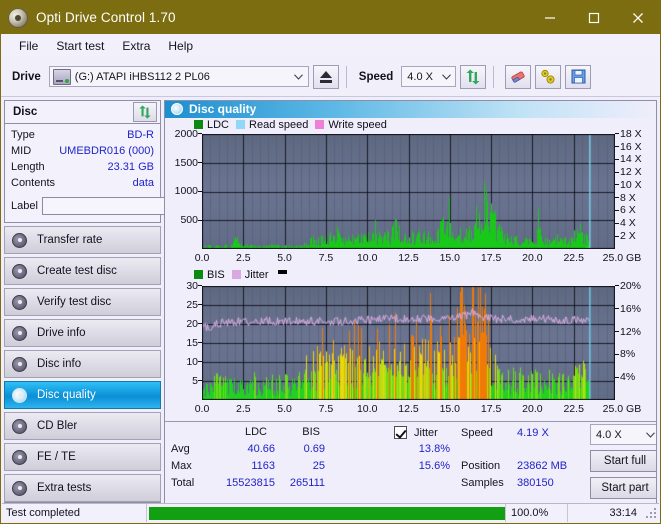 The width and height of the screenshot is (661, 524). What do you see at coordinates (536, 513) in the screenshot?
I see `progress-percent: 100.0%` at bounding box center [536, 513].